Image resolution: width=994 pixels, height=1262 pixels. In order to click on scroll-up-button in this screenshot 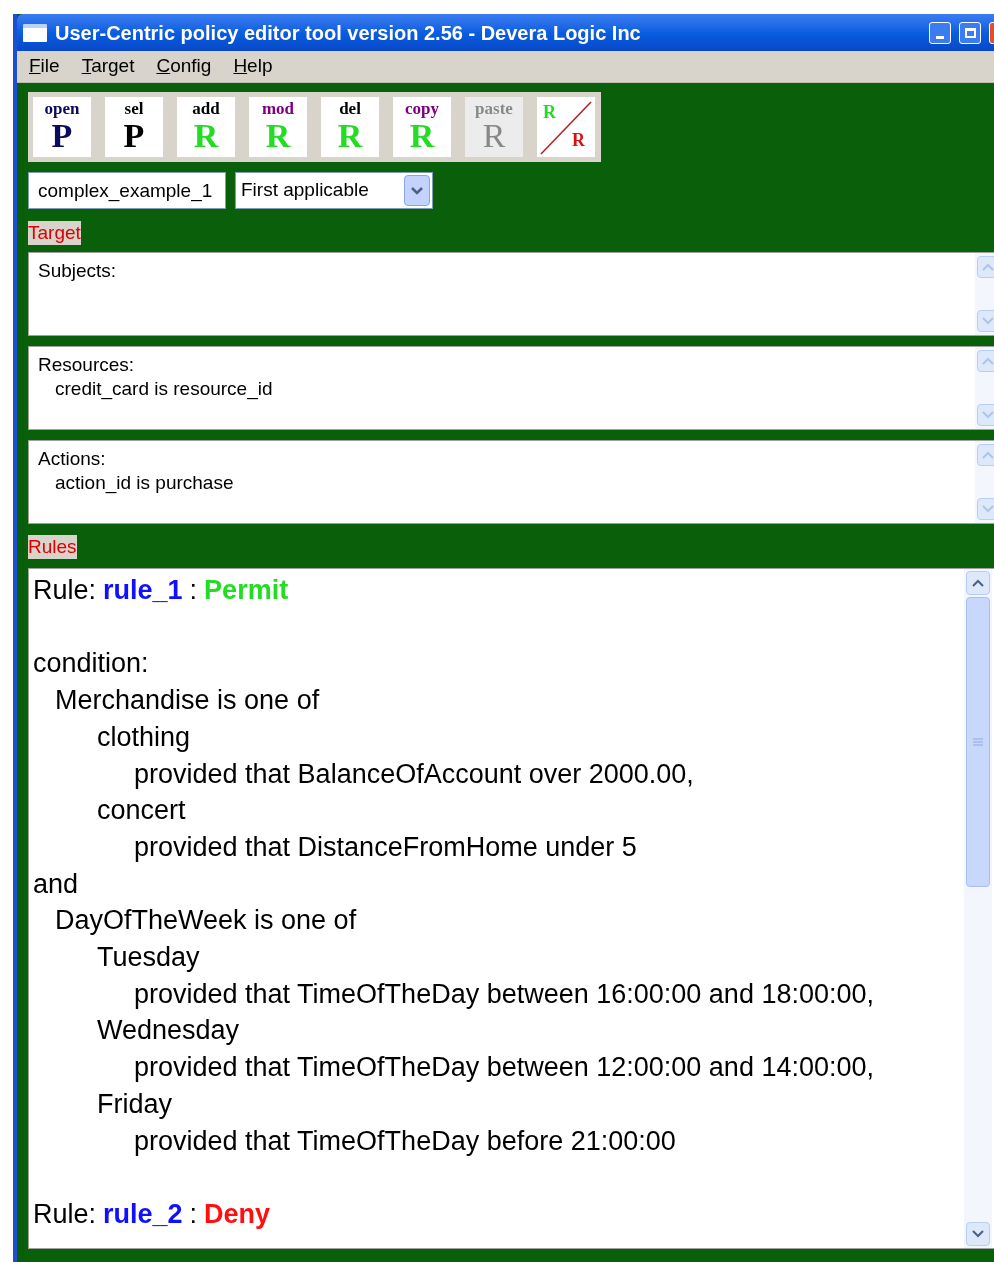, I will do `click(978, 583)`.